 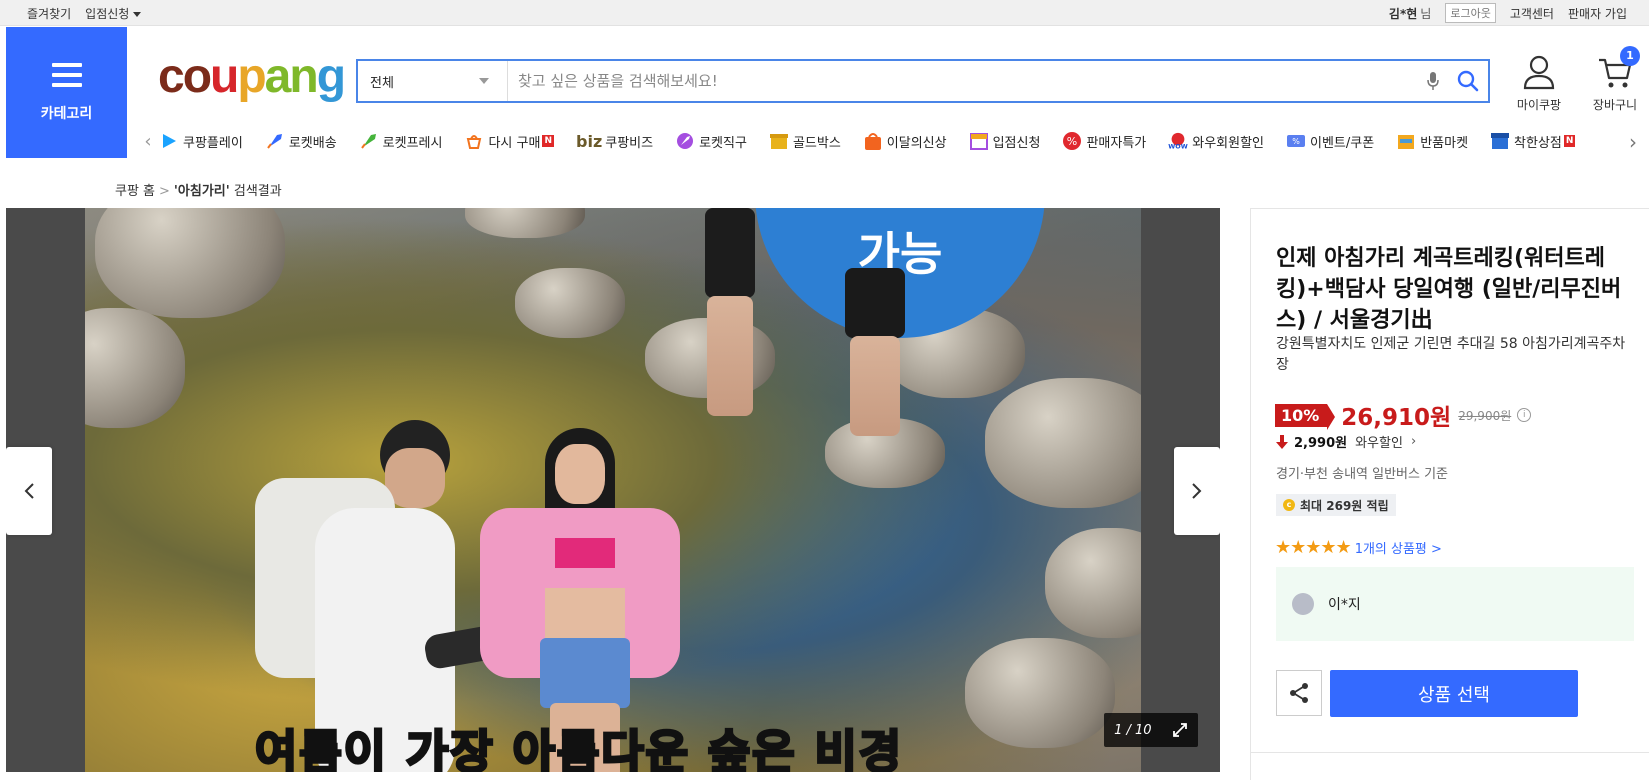 I want to click on store-icon, so click(x=979, y=141).